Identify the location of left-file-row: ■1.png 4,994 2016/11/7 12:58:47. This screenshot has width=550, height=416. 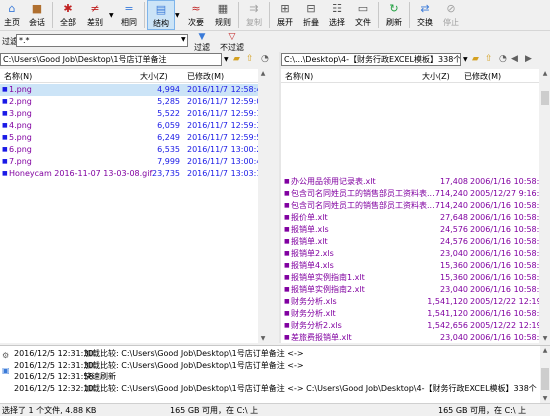
(129, 90).